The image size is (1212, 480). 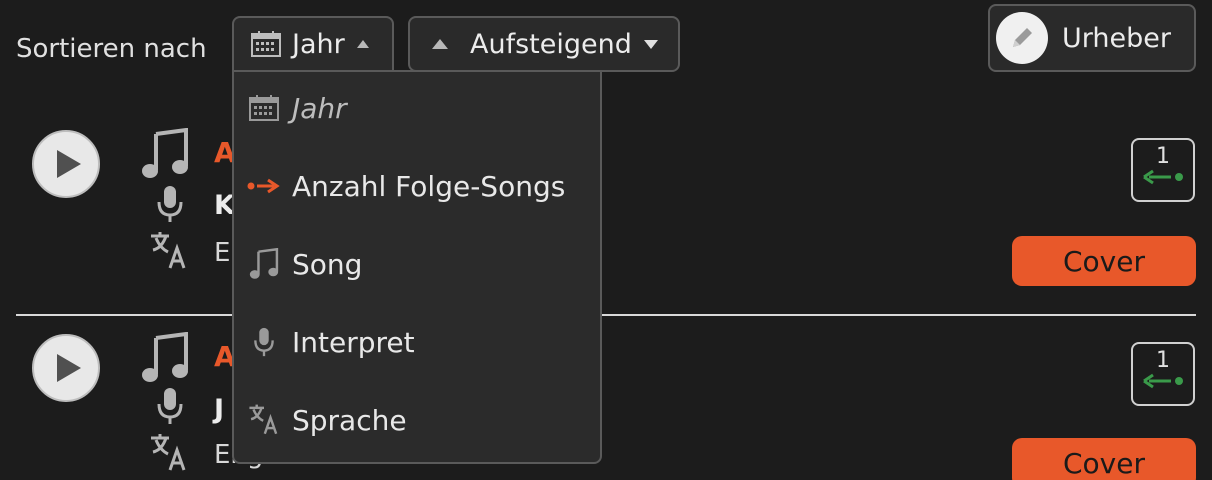 What do you see at coordinates (349, 420) in the screenshot?
I see `menu-item-label: Sprache` at bounding box center [349, 420].